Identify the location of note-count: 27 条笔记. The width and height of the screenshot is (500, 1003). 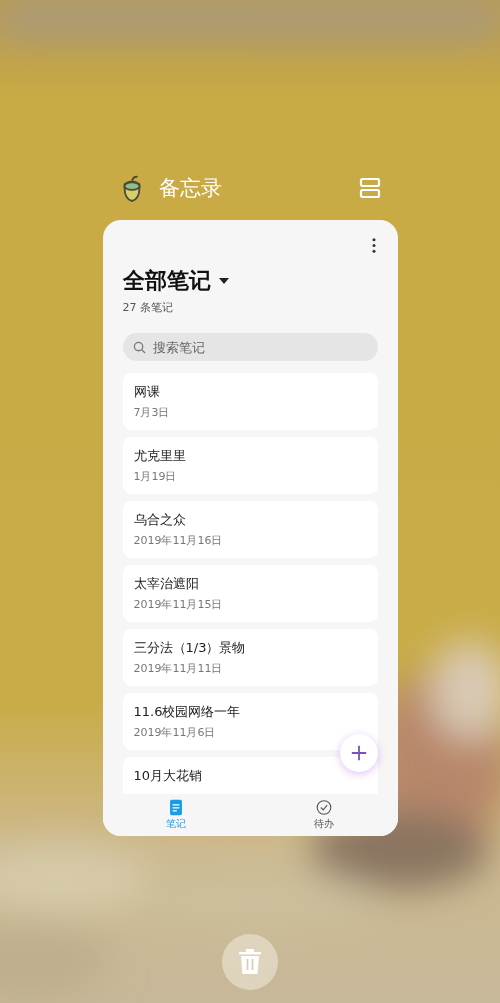
(147, 307).